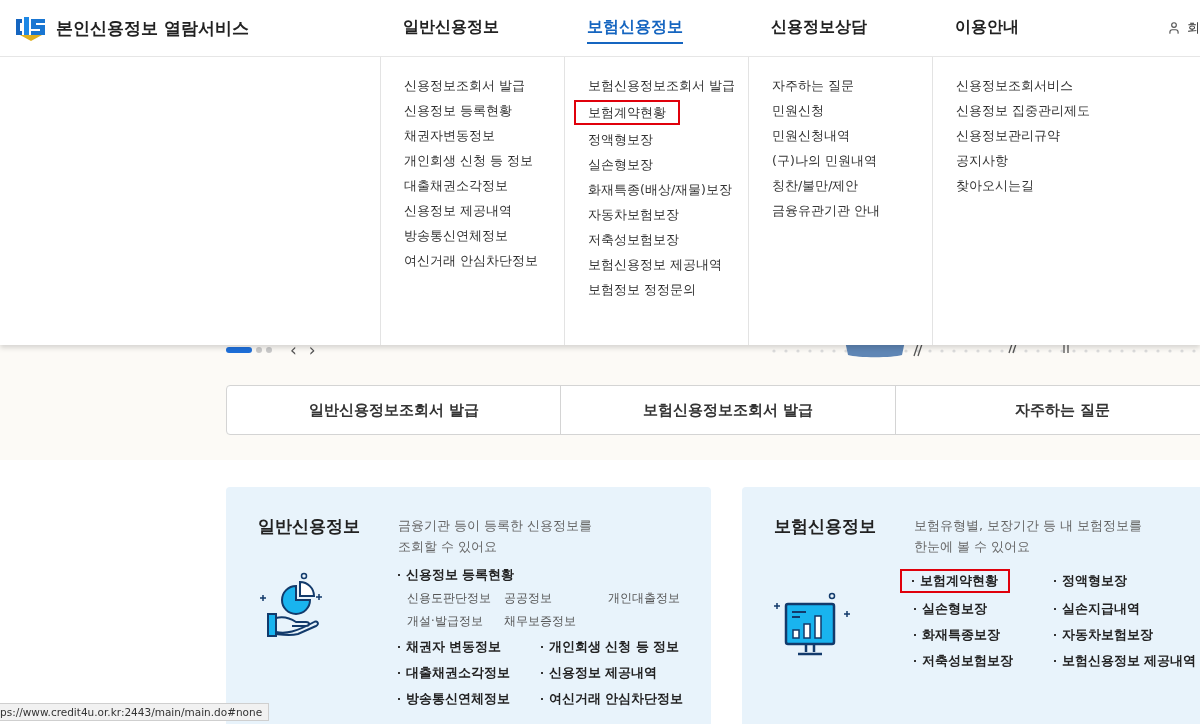 This screenshot has width=1200, height=724. What do you see at coordinates (1023, 110) in the screenshot?
I see `menu-item: 신용정보 집중관리제도` at bounding box center [1023, 110].